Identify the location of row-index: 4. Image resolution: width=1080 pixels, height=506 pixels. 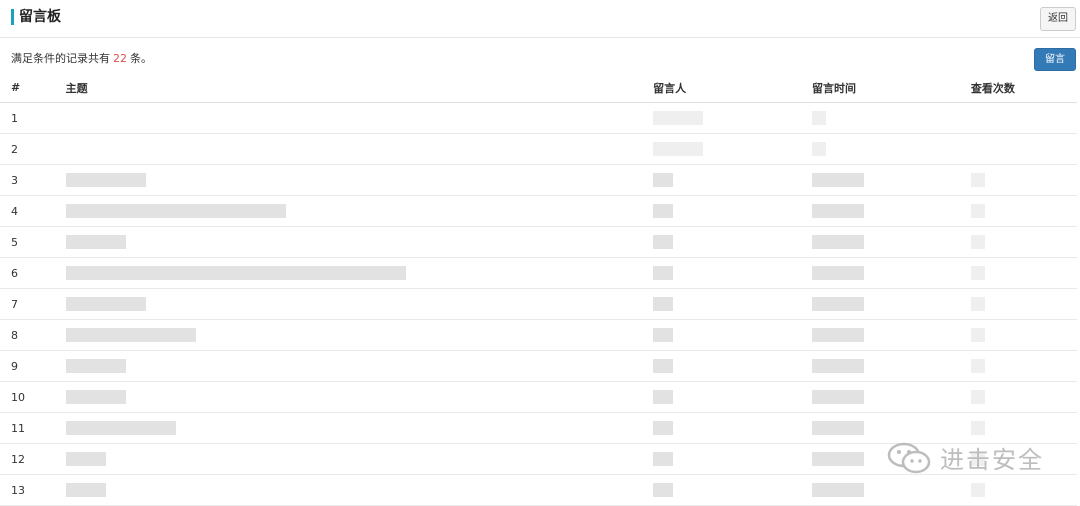
(30, 211).